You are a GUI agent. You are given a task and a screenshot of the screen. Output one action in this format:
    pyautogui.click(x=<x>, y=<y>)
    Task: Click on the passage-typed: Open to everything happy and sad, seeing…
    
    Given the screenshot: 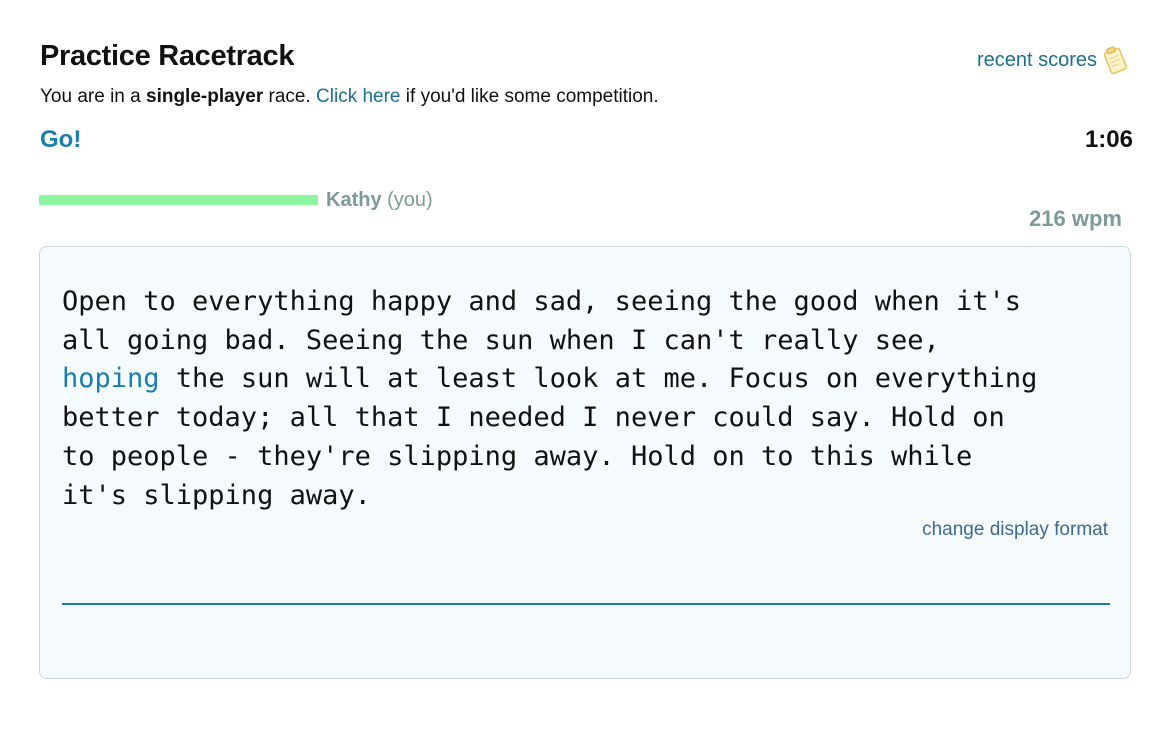 What is the action you would take?
    pyautogui.click(x=542, y=321)
    